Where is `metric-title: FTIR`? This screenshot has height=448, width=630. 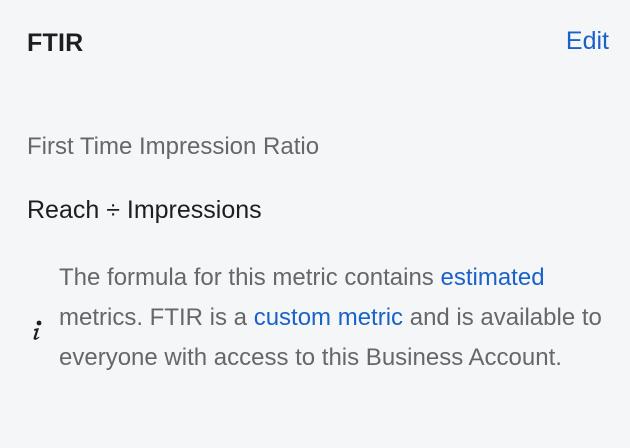 metric-title: FTIR is located at coordinates (55, 43).